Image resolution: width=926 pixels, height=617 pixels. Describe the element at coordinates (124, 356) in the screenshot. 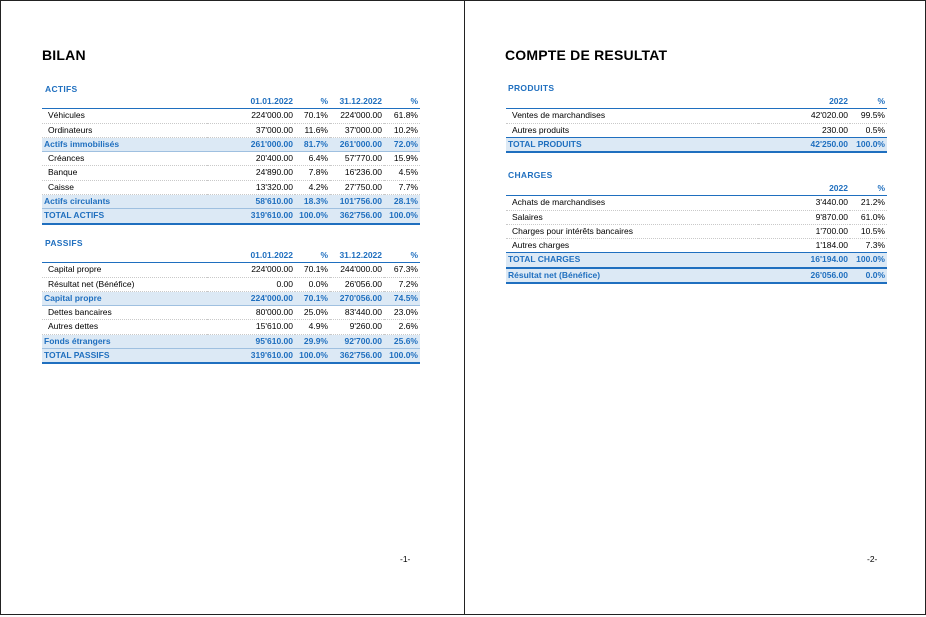

I see `row-label: TOTAL PASSIFS` at that location.